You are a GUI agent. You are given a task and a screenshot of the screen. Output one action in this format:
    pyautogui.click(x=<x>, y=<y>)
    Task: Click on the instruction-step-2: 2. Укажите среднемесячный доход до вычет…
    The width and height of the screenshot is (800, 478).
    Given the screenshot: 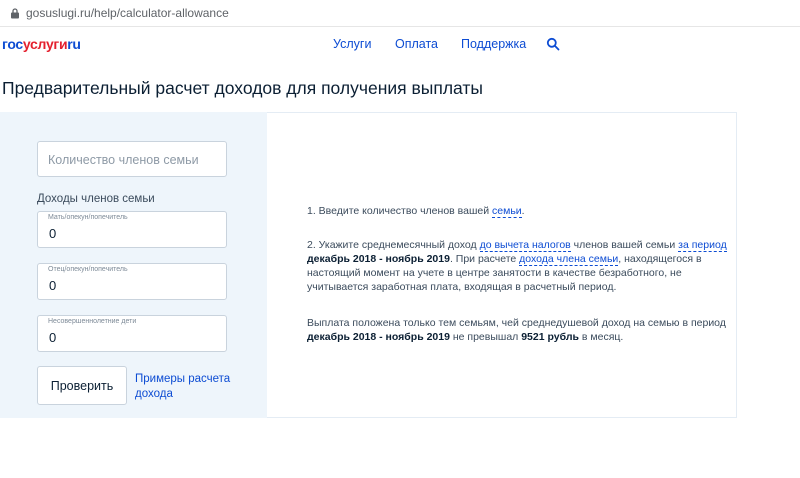 What is the action you would take?
    pyautogui.click(x=517, y=266)
    